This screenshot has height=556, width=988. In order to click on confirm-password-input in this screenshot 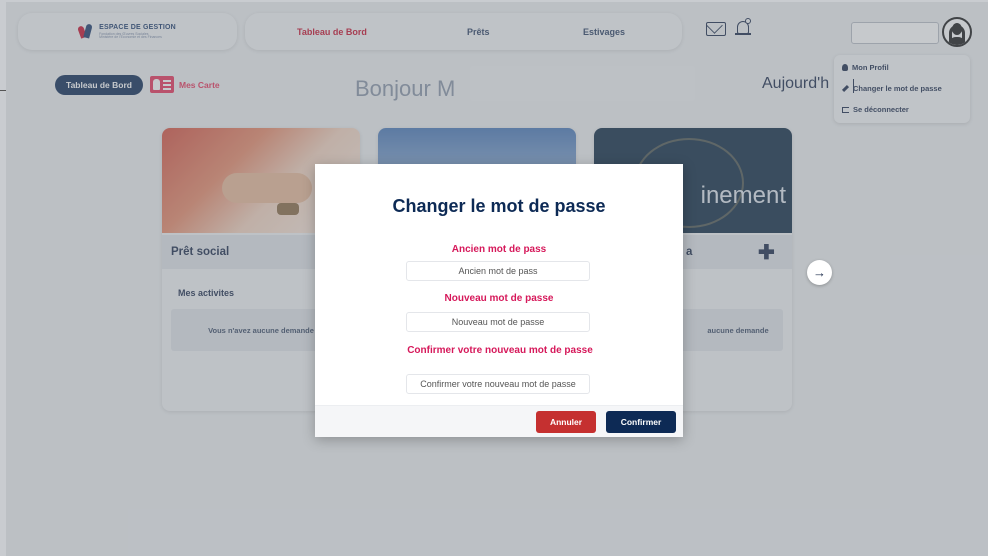, I will do `click(498, 384)`.